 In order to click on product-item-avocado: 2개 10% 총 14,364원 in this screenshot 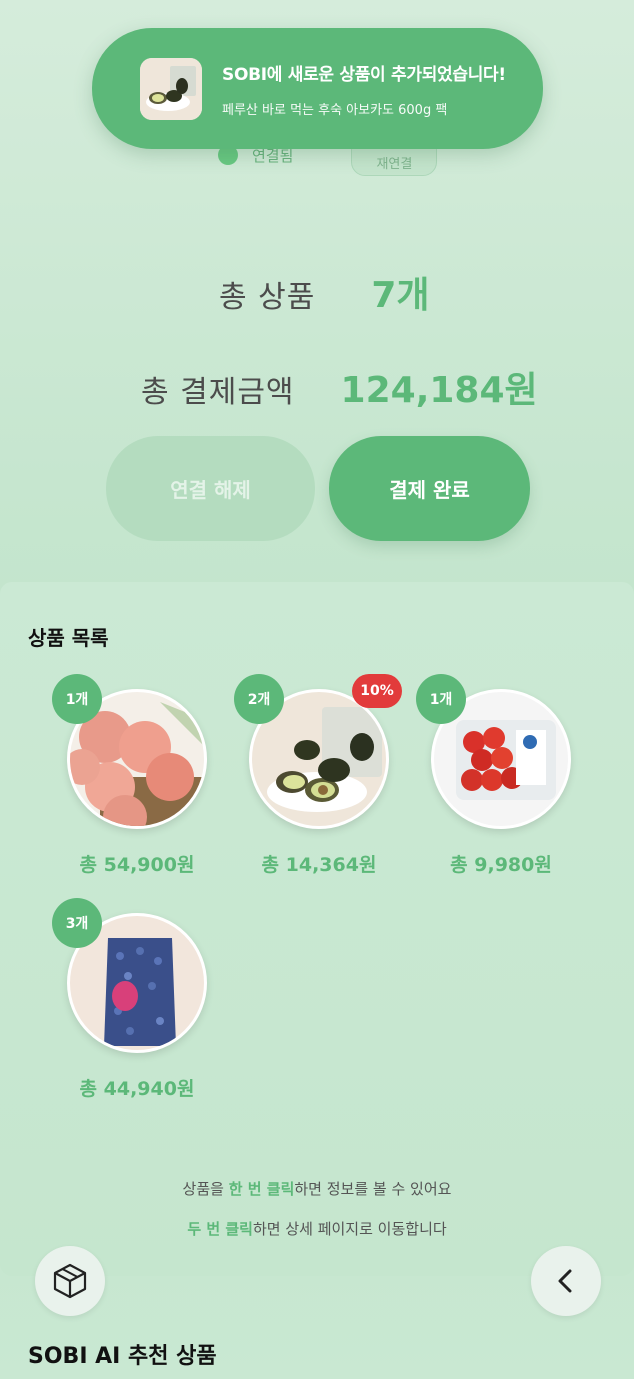, I will do `click(318, 784)`.